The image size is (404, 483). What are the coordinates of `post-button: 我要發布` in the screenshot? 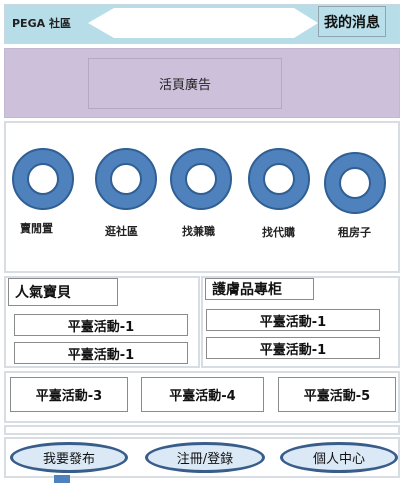 It's located at (69, 457).